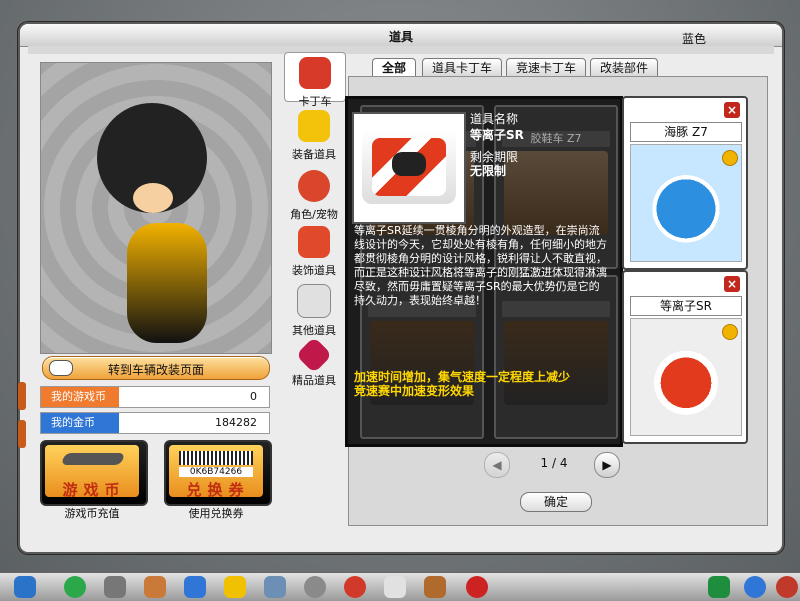  What do you see at coordinates (315, 101) in the screenshot?
I see `category-kart-label: 卡丁车` at bounding box center [315, 101].